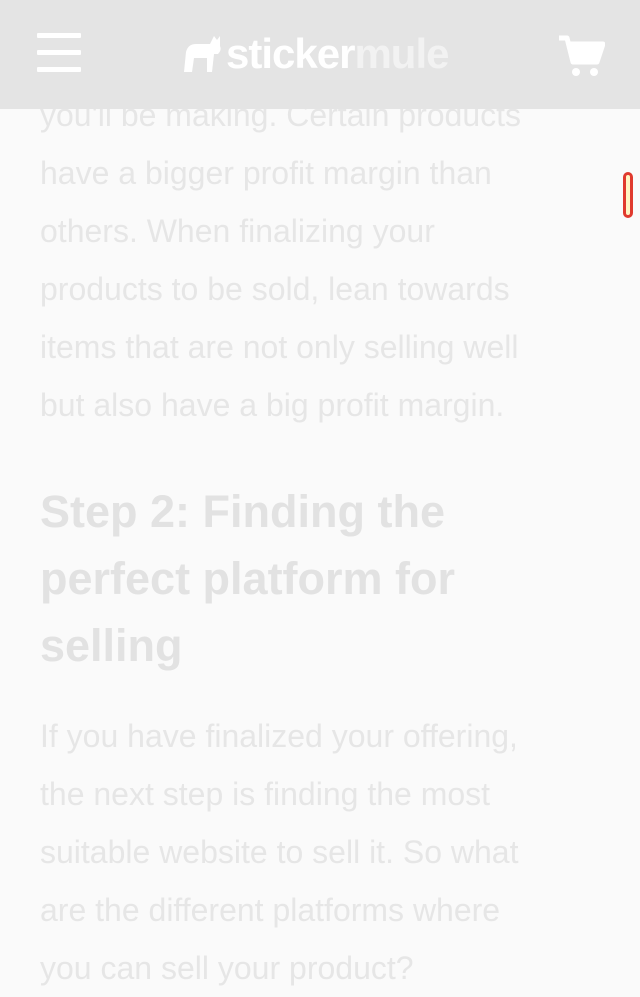  Describe the element at coordinates (202, 54) in the screenshot. I see `mule-logo-icon` at that location.